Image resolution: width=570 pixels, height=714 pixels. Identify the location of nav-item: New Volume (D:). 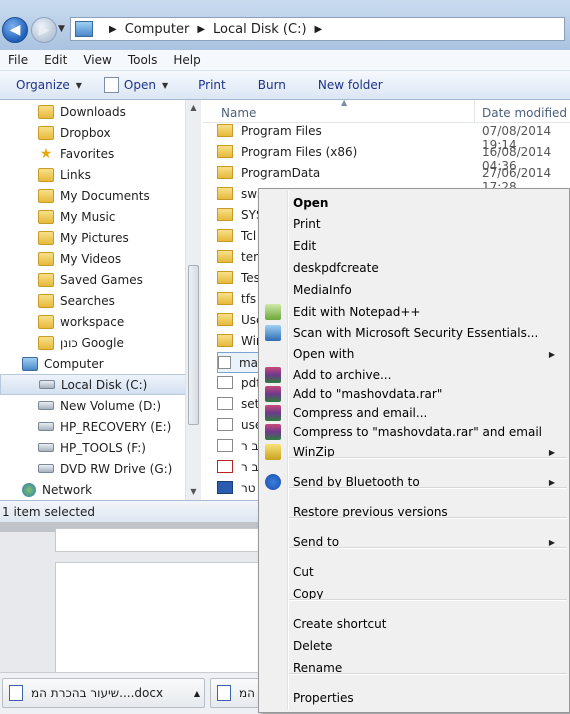
(93, 405).